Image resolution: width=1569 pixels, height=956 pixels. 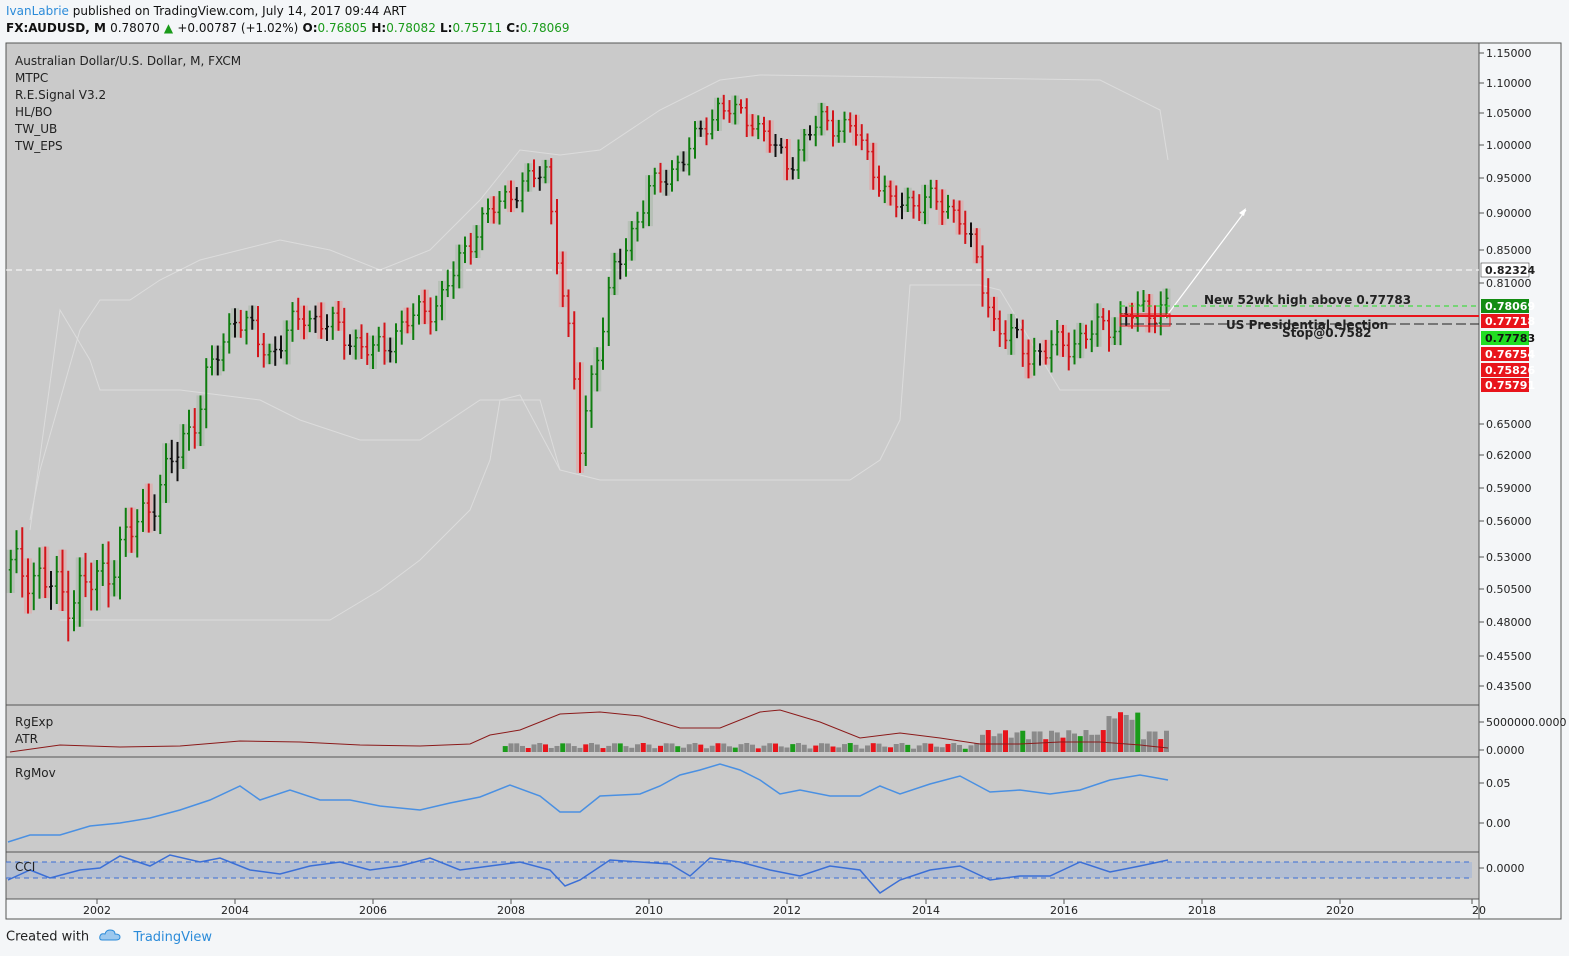 I want to click on stop-annotation: Stop@0.7582, so click(x=1327, y=333).